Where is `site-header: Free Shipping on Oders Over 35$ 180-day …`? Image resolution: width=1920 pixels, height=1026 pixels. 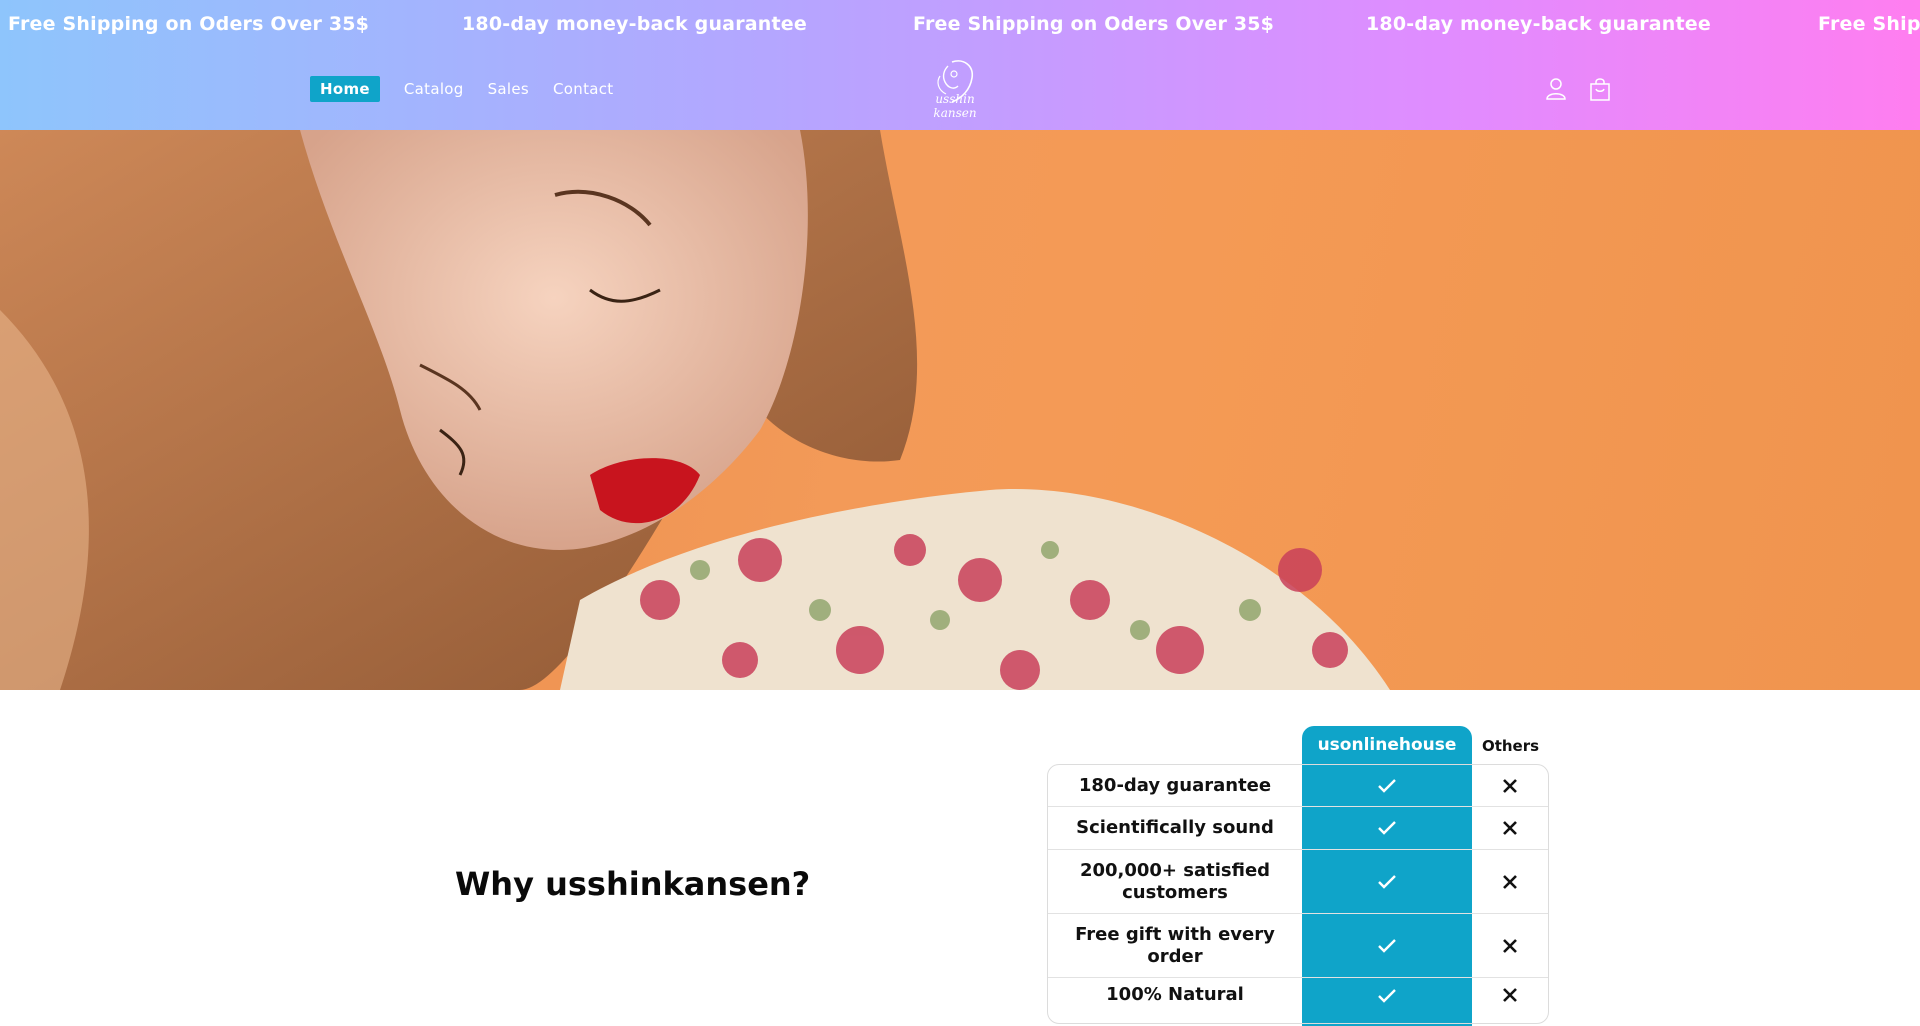 site-header: Free Shipping on Oders Over 35$ 180-day … is located at coordinates (960, 65).